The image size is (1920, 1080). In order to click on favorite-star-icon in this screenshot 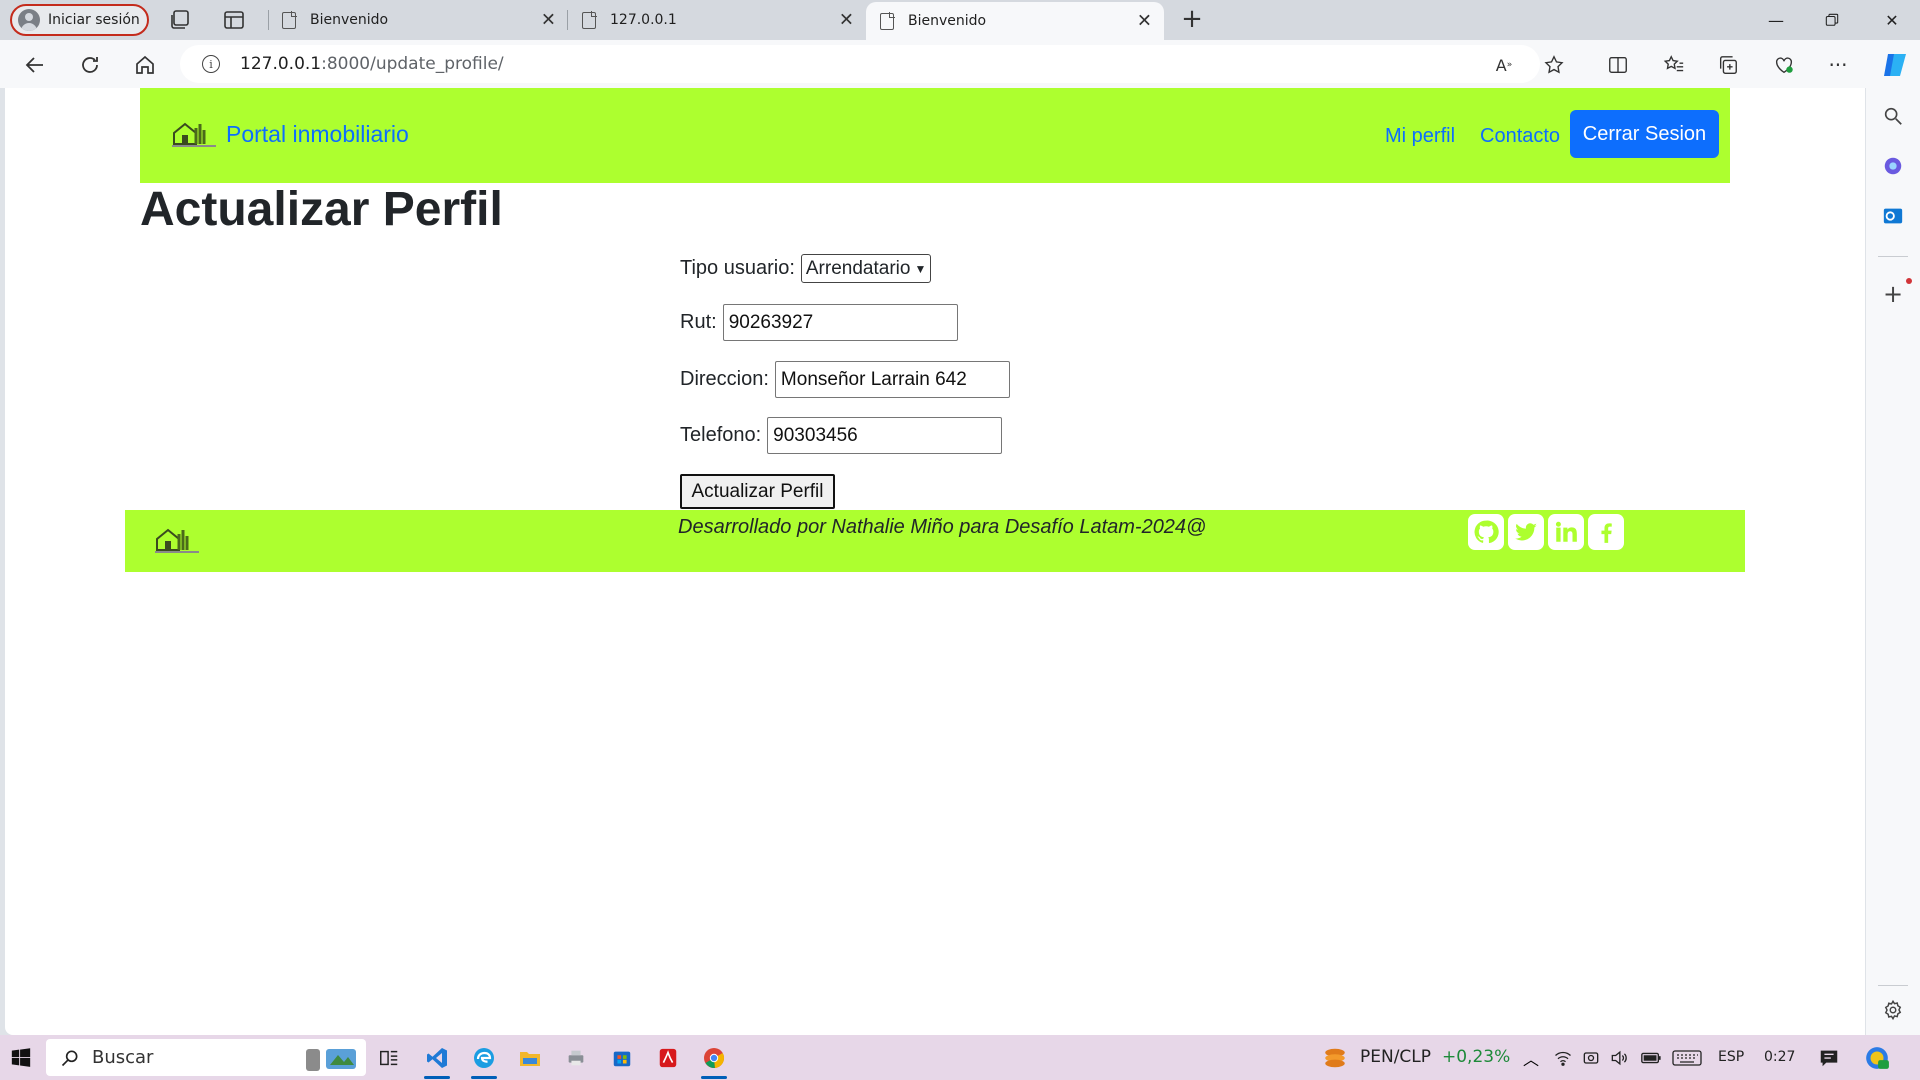, I will do `click(1554, 65)`.